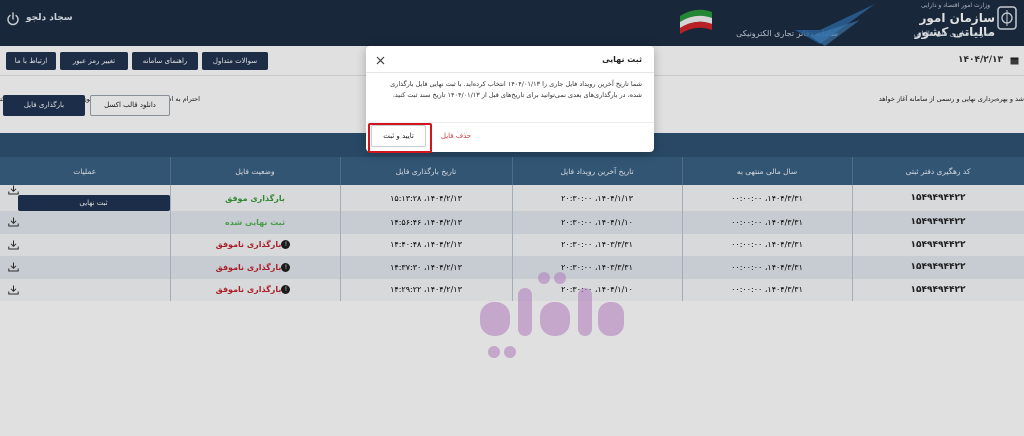  What do you see at coordinates (510, 72) in the screenshot?
I see `dialog-divider` at bounding box center [510, 72].